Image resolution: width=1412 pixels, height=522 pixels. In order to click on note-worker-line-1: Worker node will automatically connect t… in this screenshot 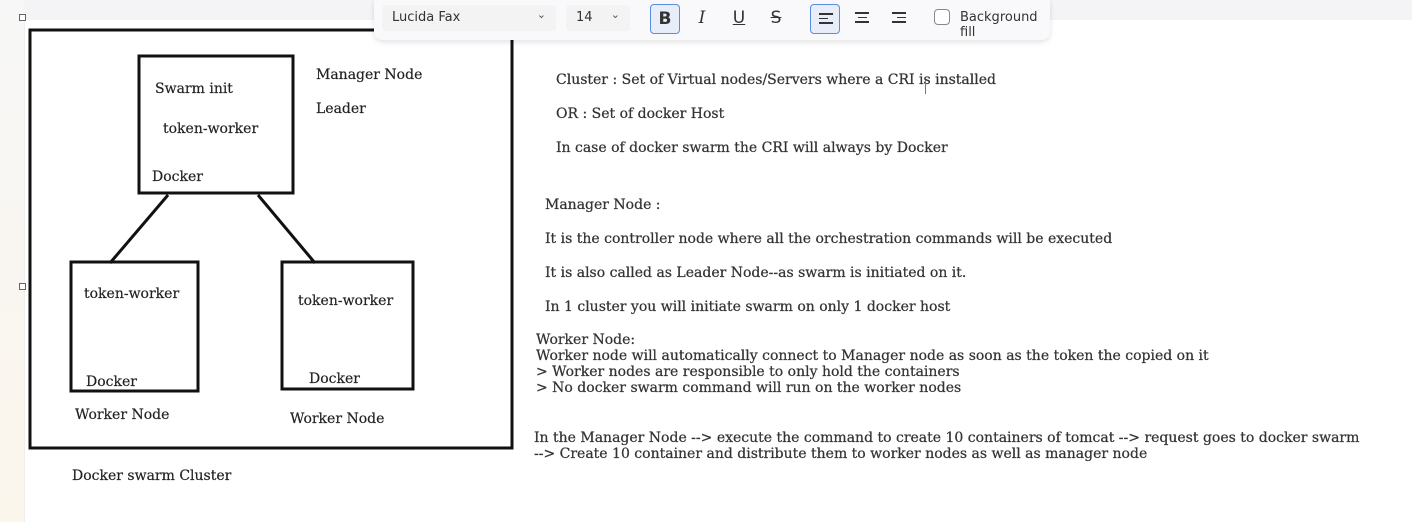, I will do `click(872, 356)`.